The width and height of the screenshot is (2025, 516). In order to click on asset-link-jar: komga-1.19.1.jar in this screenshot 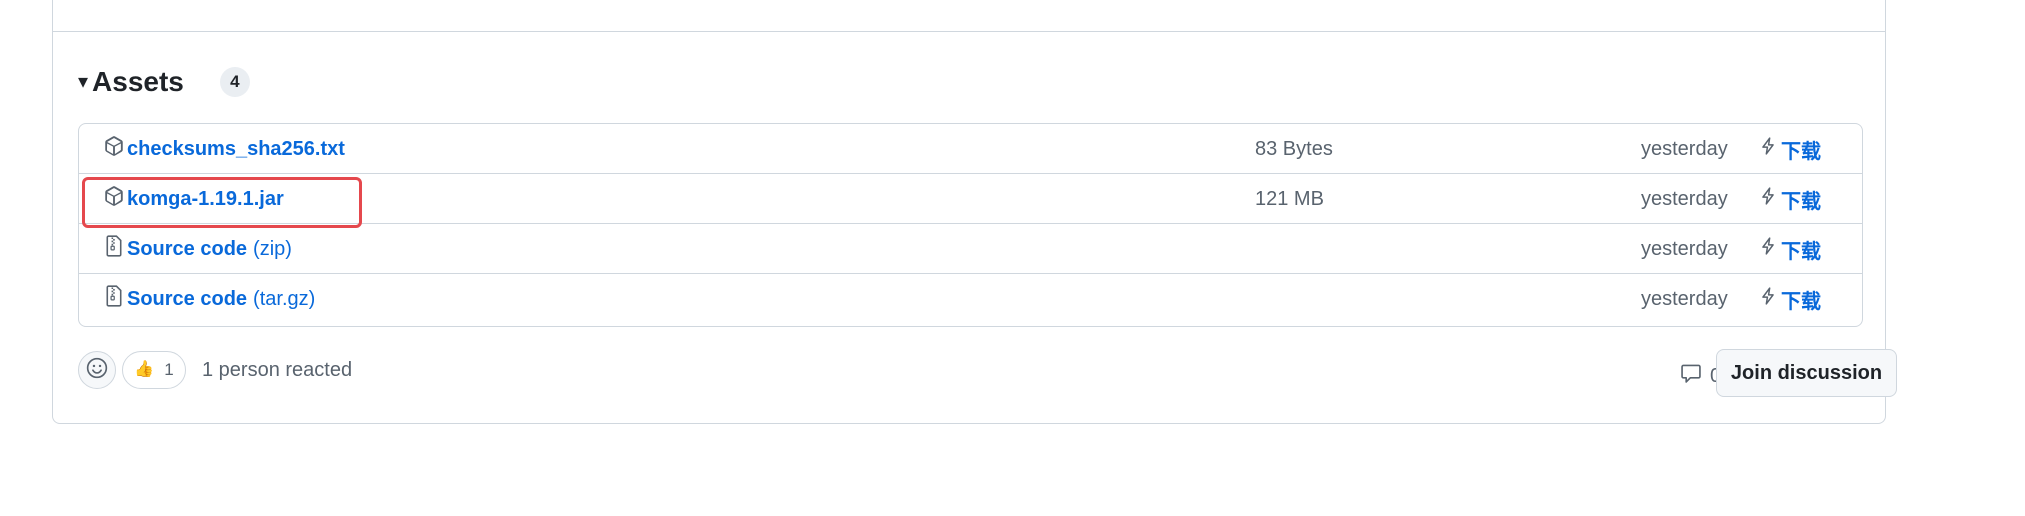, I will do `click(193, 199)`.